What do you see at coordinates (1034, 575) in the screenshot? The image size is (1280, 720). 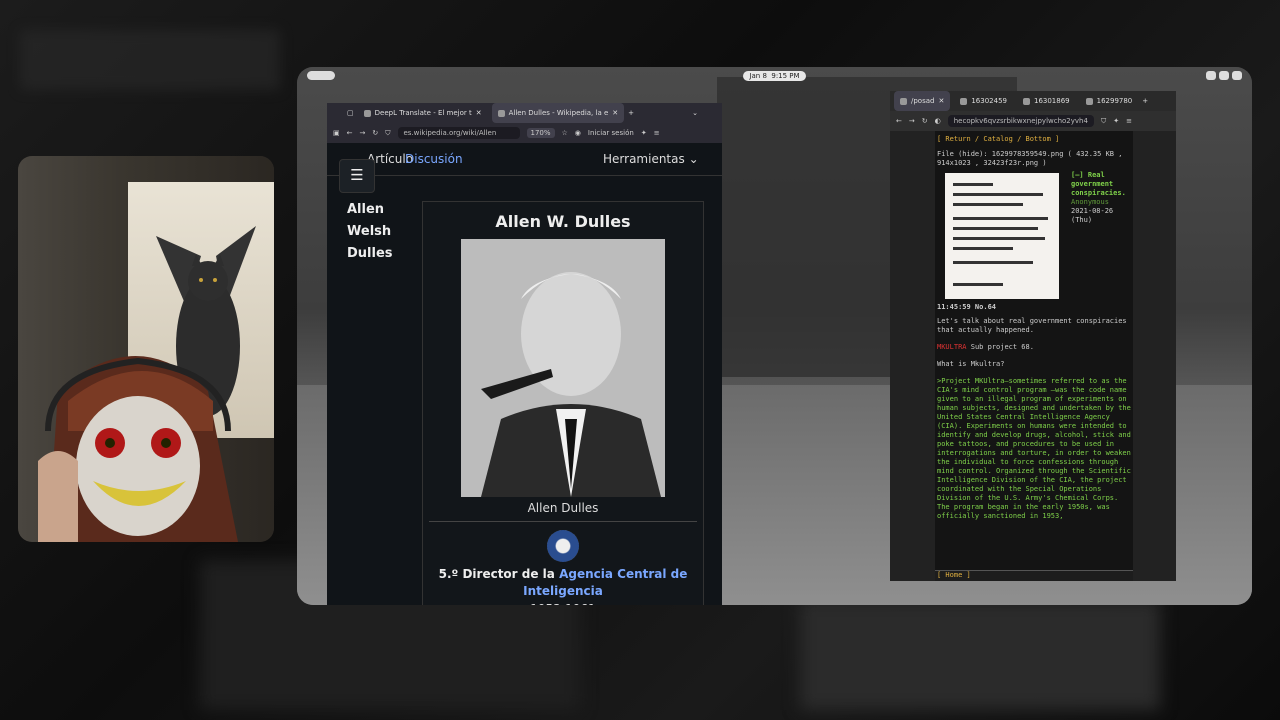 I see `home-link: [ Home ]` at bounding box center [1034, 575].